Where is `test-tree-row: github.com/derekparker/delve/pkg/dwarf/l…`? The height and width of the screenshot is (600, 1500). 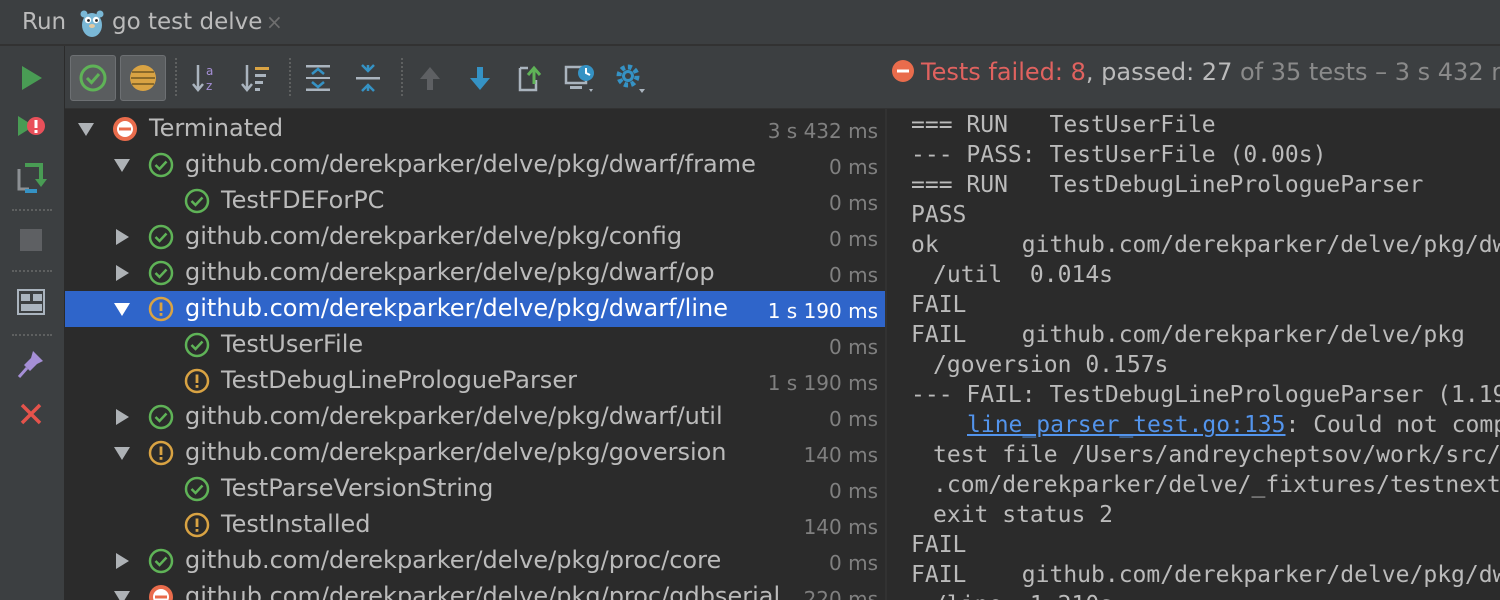 test-tree-row: github.com/derekparker/delve/pkg/dwarf/l… is located at coordinates (475, 309).